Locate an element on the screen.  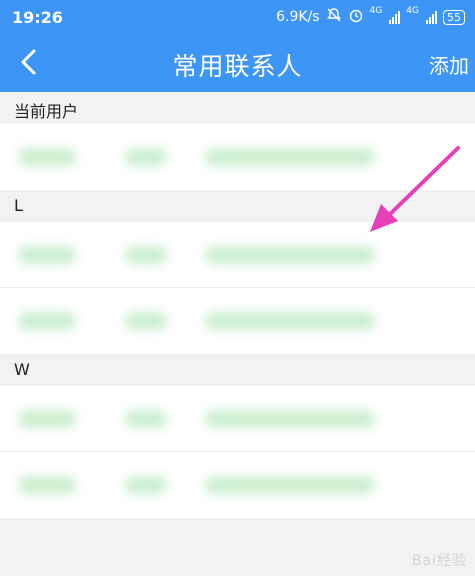
annotation-arrow-icon is located at coordinates (415, 189).